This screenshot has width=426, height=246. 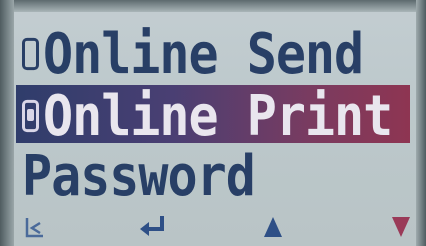 I want to click on back-softkey, so click(x=35, y=227).